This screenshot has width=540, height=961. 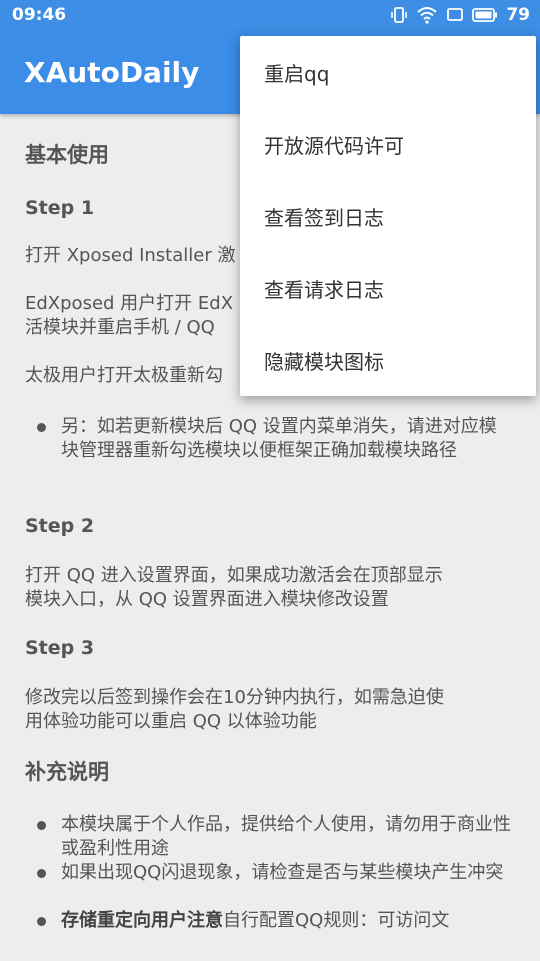 I want to click on step1-line2b: 活模块并重启手机 / QQ, so click(x=120, y=327).